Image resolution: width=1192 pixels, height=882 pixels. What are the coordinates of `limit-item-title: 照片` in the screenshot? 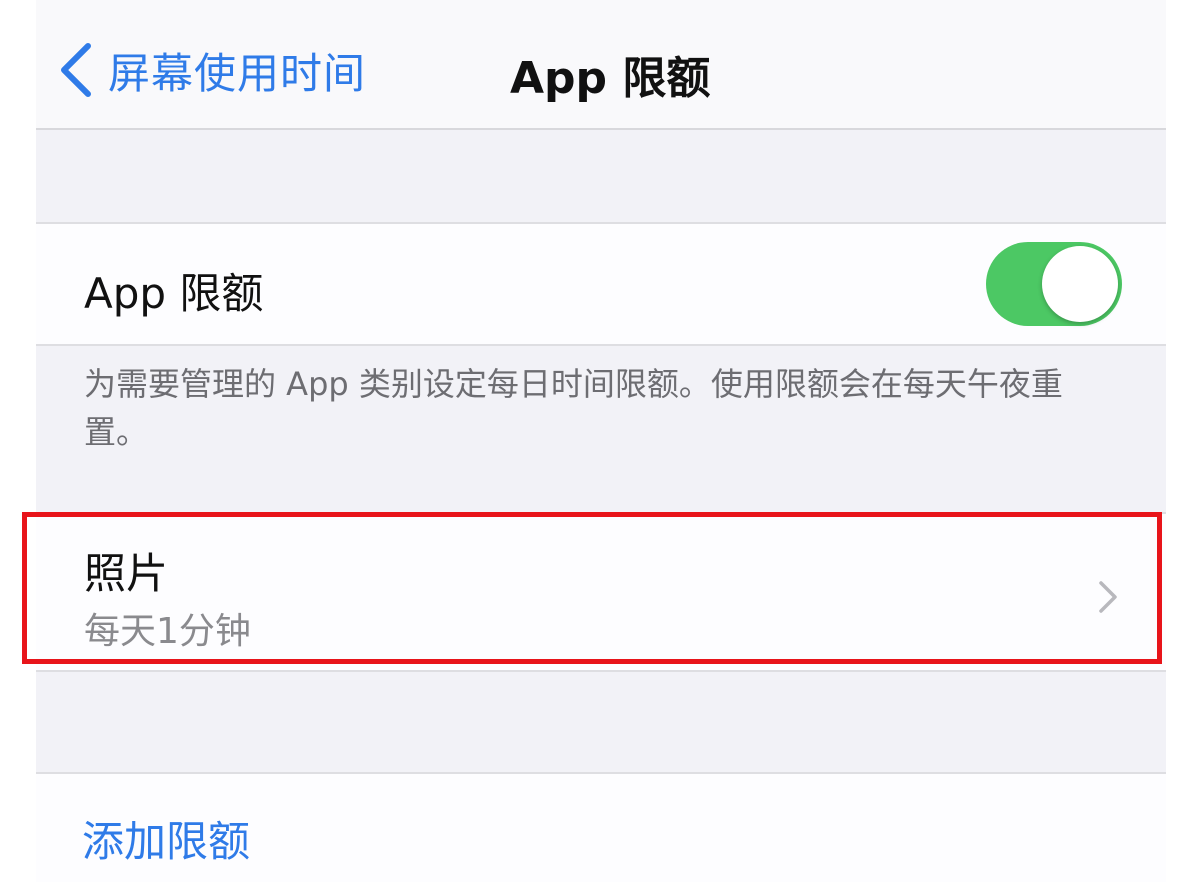 It's located at (126, 573).